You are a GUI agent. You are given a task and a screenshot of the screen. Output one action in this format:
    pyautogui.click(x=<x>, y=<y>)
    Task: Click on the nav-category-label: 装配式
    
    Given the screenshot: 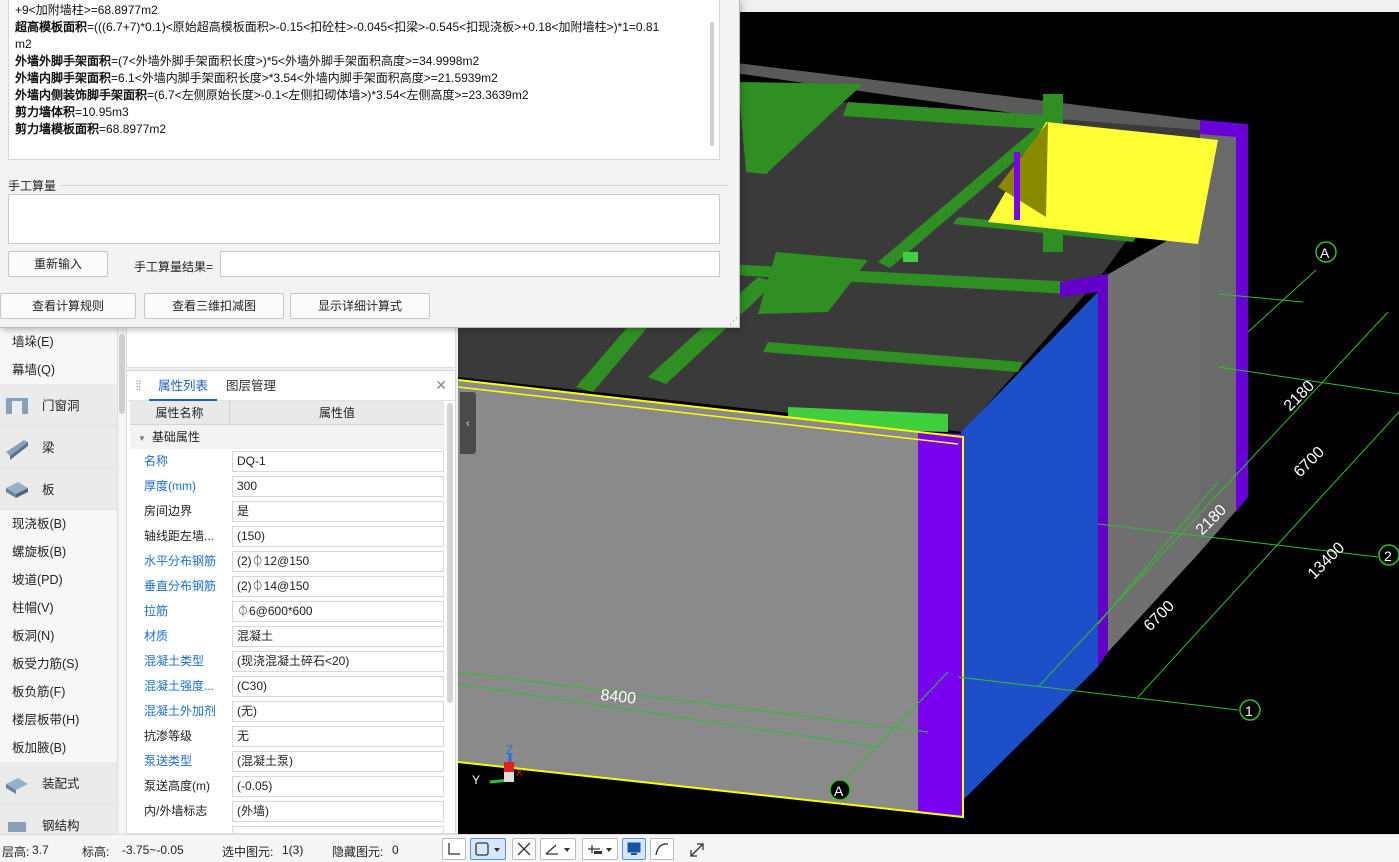 What is the action you would take?
    pyautogui.click(x=61, y=784)
    